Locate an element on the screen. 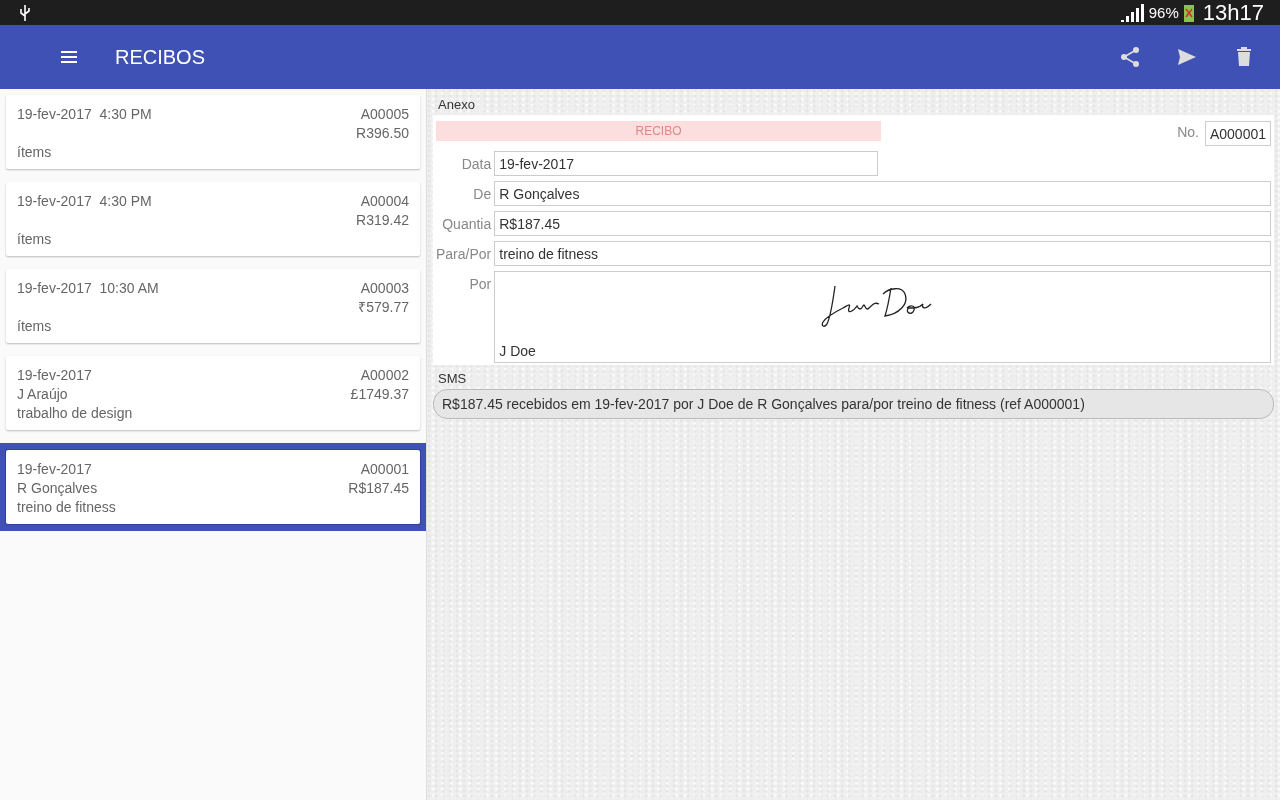  input-field: treino de fitness is located at coordinates (882, 253).